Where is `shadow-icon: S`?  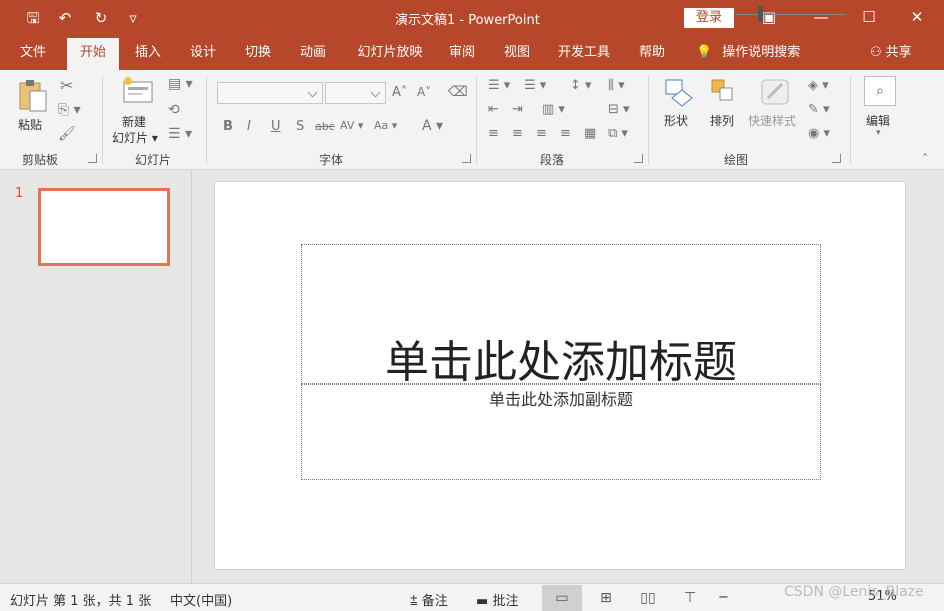 shadow-icon: S is located at coordinates (300, 126).